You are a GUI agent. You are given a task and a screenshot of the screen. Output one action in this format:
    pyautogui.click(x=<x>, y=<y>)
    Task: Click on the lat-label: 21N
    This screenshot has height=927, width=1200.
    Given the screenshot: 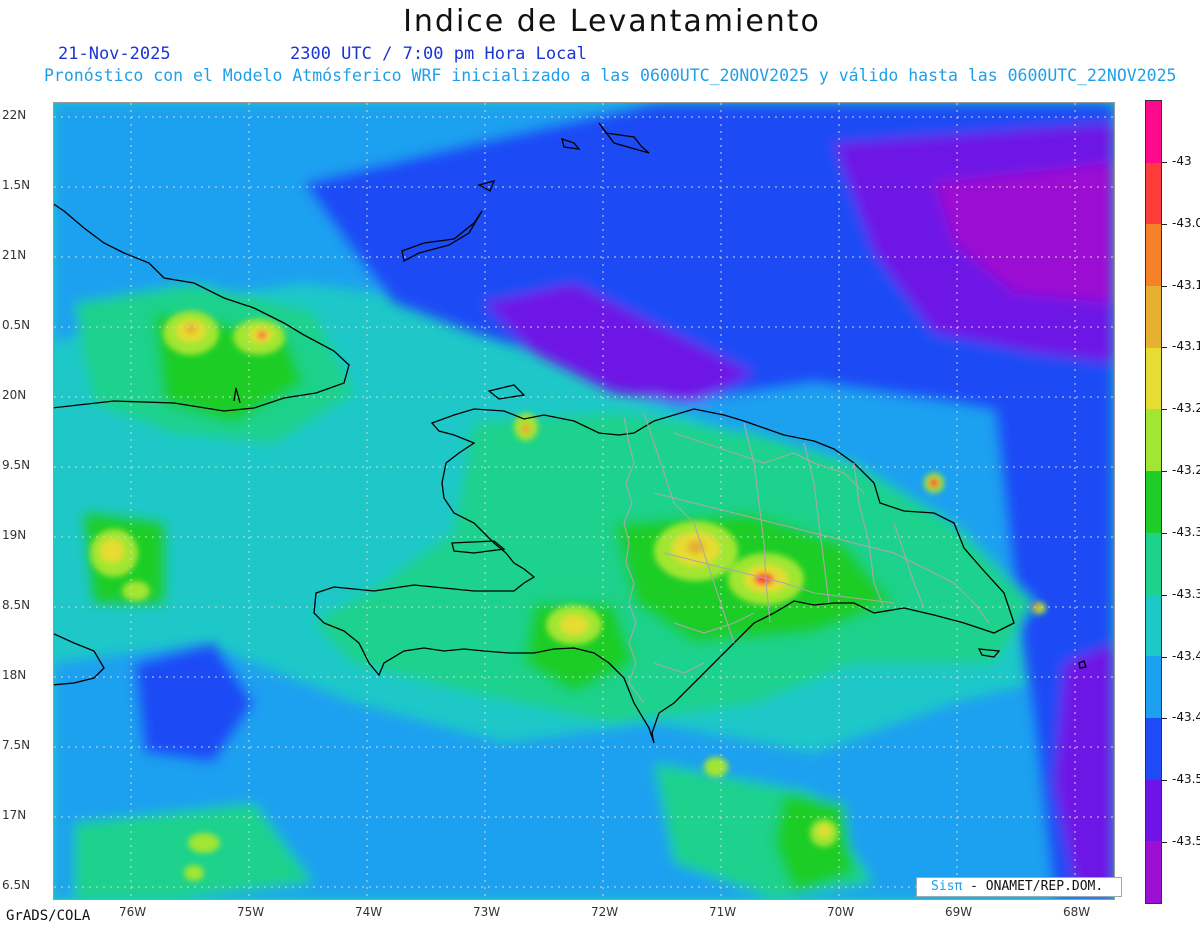 What is the action you would take?
    pyautogui.click(x=14, y=255)
    